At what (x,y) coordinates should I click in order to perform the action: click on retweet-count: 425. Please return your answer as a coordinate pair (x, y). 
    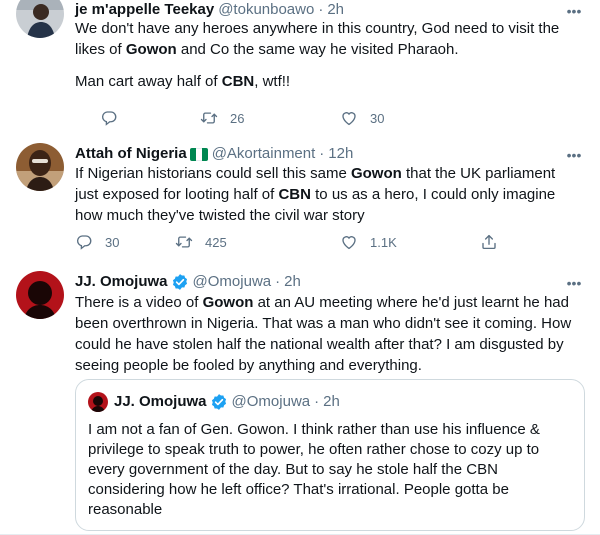
    Looking at the image, I should click on (216, 242).